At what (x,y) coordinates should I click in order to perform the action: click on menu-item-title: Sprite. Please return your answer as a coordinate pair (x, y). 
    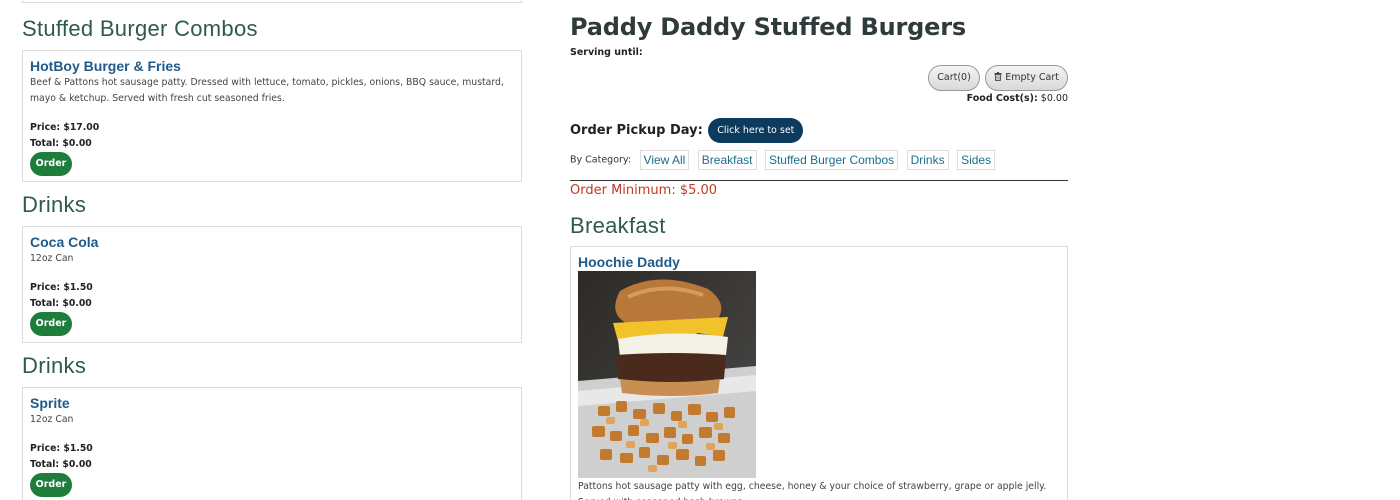
    Looking at the image, I should click on (272, 403).